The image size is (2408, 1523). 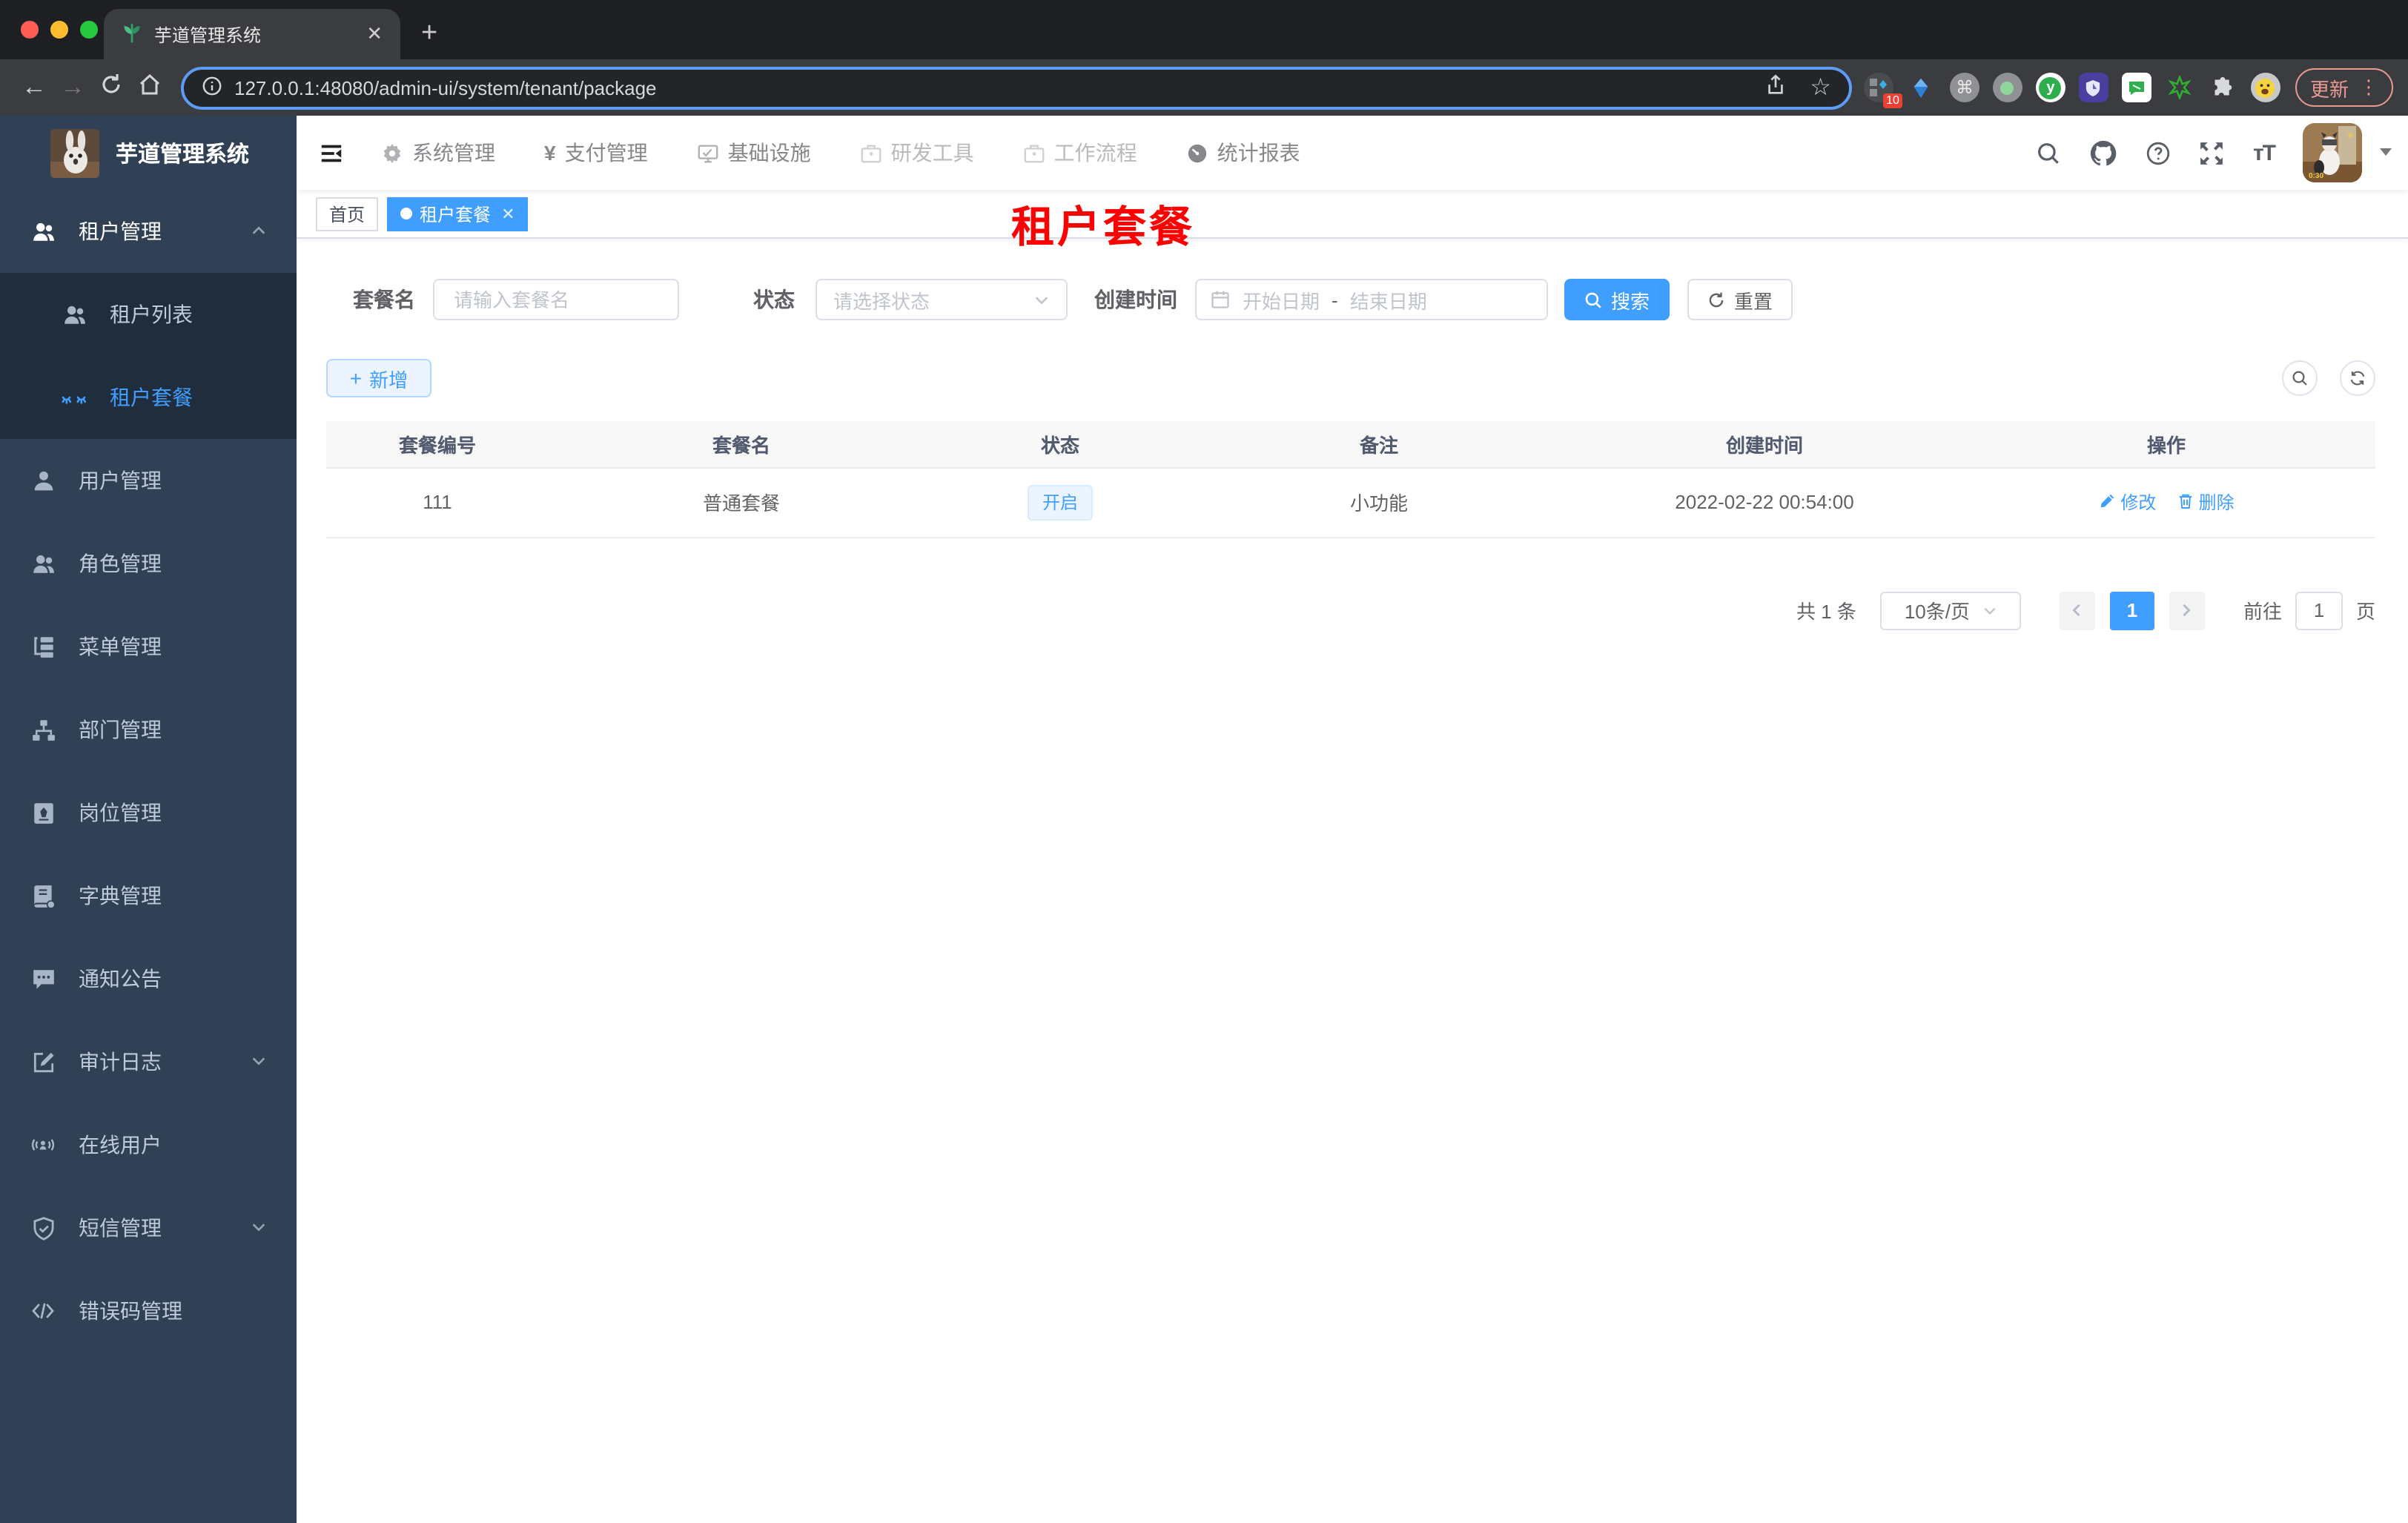 I want to click on sidebar-item-user-management: 用户管理, so click(x=148, y=481).